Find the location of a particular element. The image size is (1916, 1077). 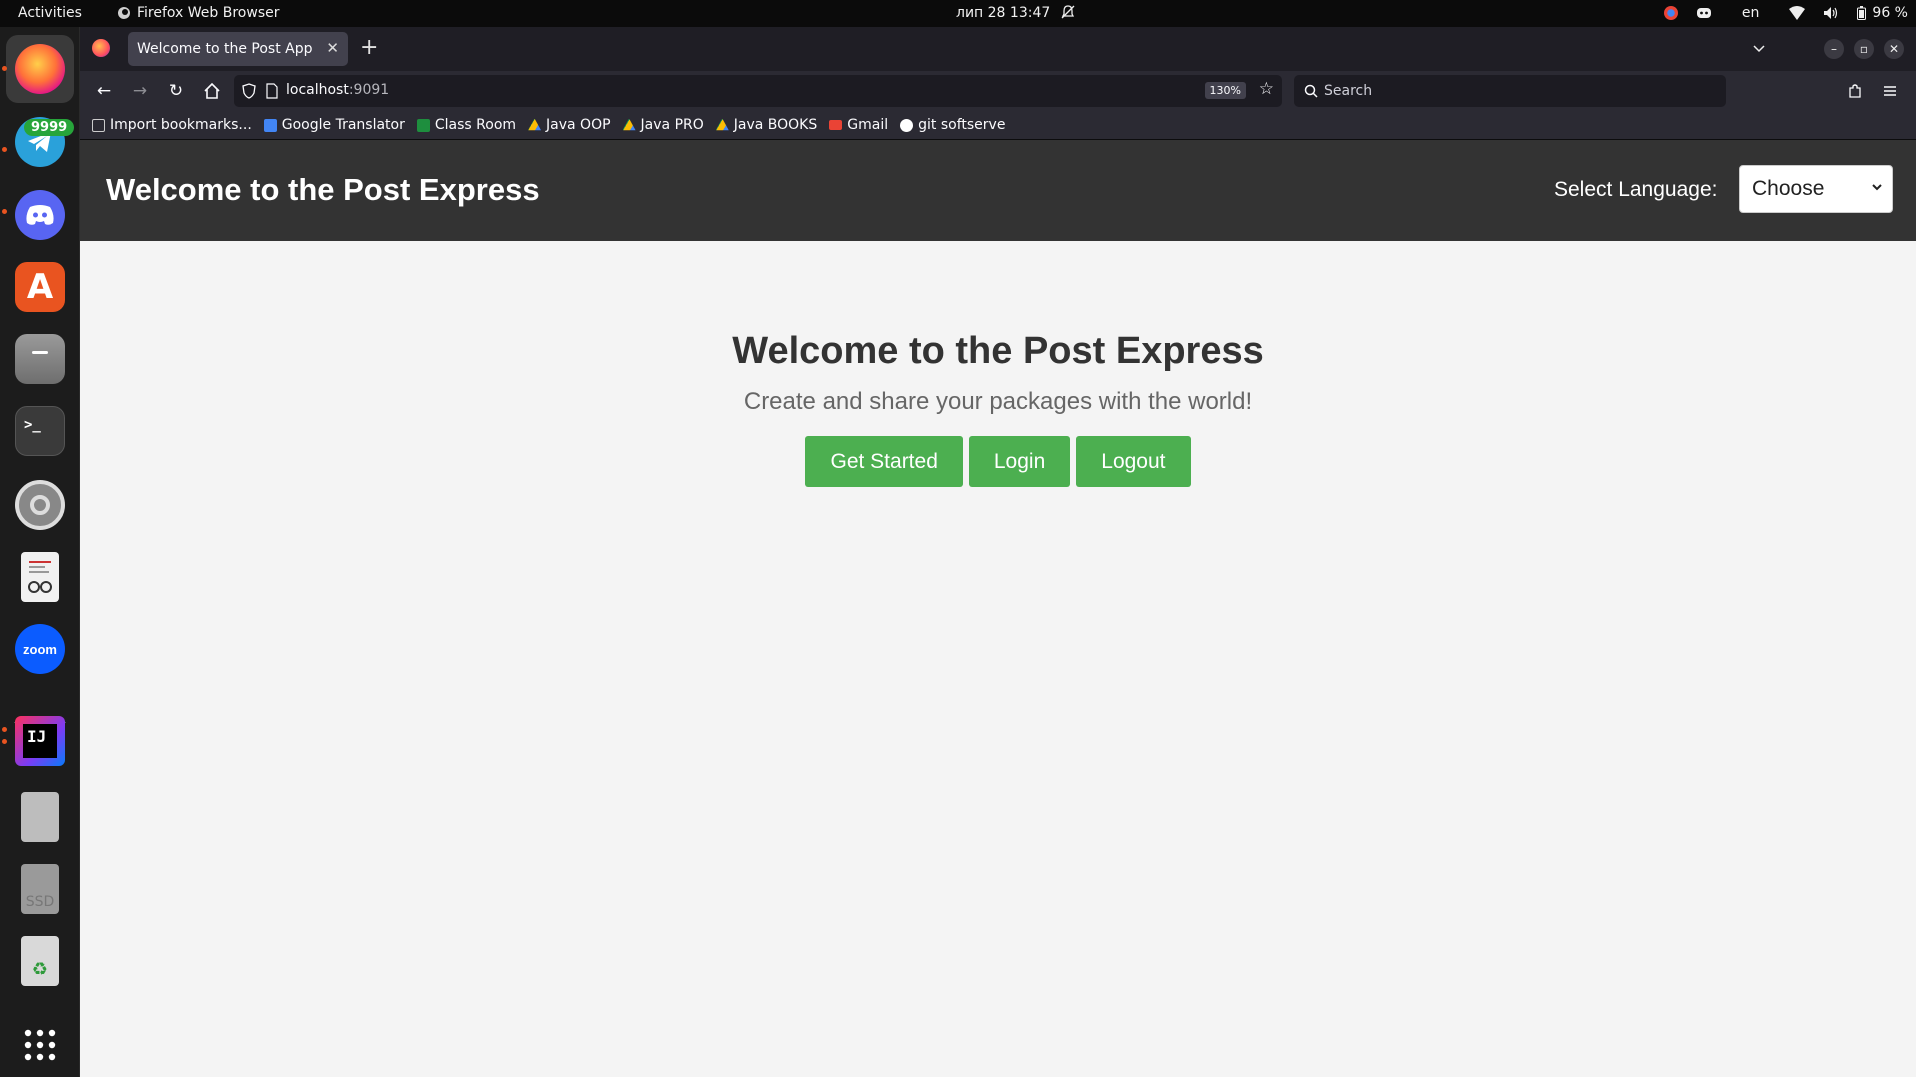

bookmark-item: Google Translator is located at coordinates (334, 125).